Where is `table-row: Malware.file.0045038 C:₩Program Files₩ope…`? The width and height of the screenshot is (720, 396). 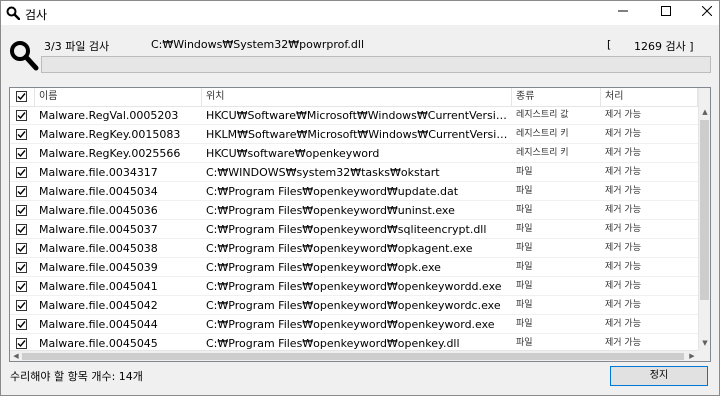 table-row: Malware.file.0045038 C:₩Program Files₩ope… is located at coordinates (354, 248).